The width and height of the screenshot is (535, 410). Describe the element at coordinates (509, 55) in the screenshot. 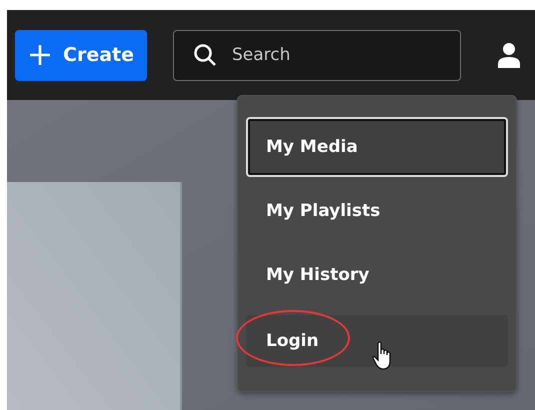

I see `user-icon` at that location.